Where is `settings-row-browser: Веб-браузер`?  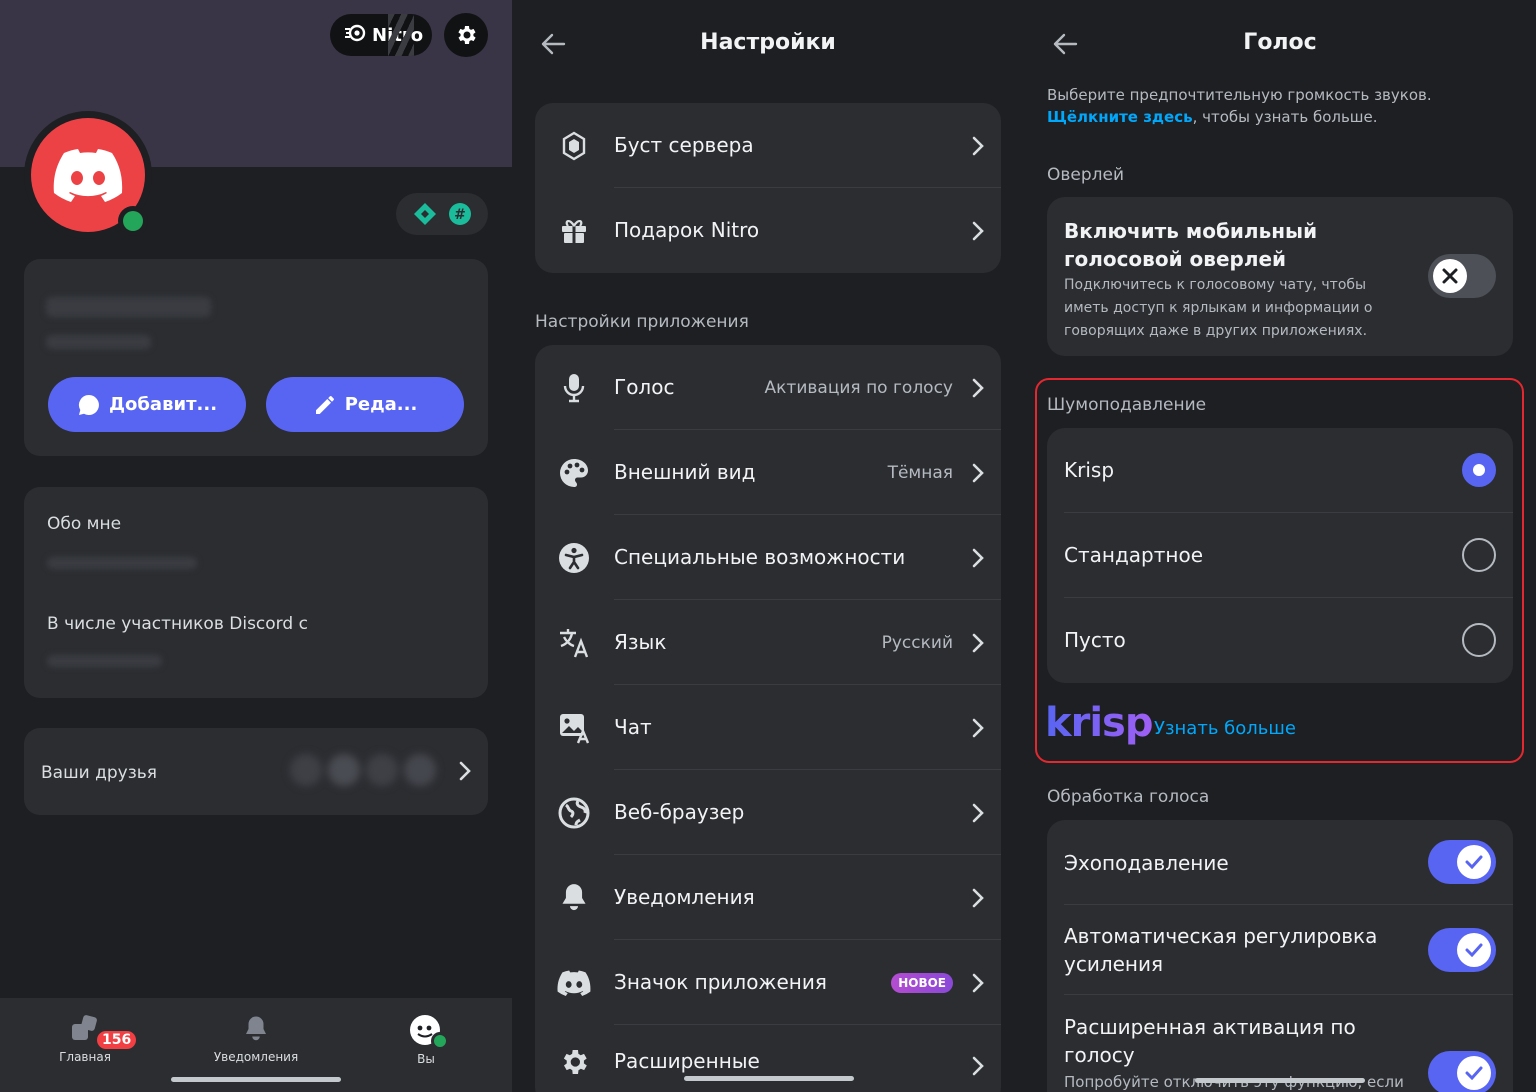 settings-row-browser: Веб-браузер is located at coordinates (768, 812).